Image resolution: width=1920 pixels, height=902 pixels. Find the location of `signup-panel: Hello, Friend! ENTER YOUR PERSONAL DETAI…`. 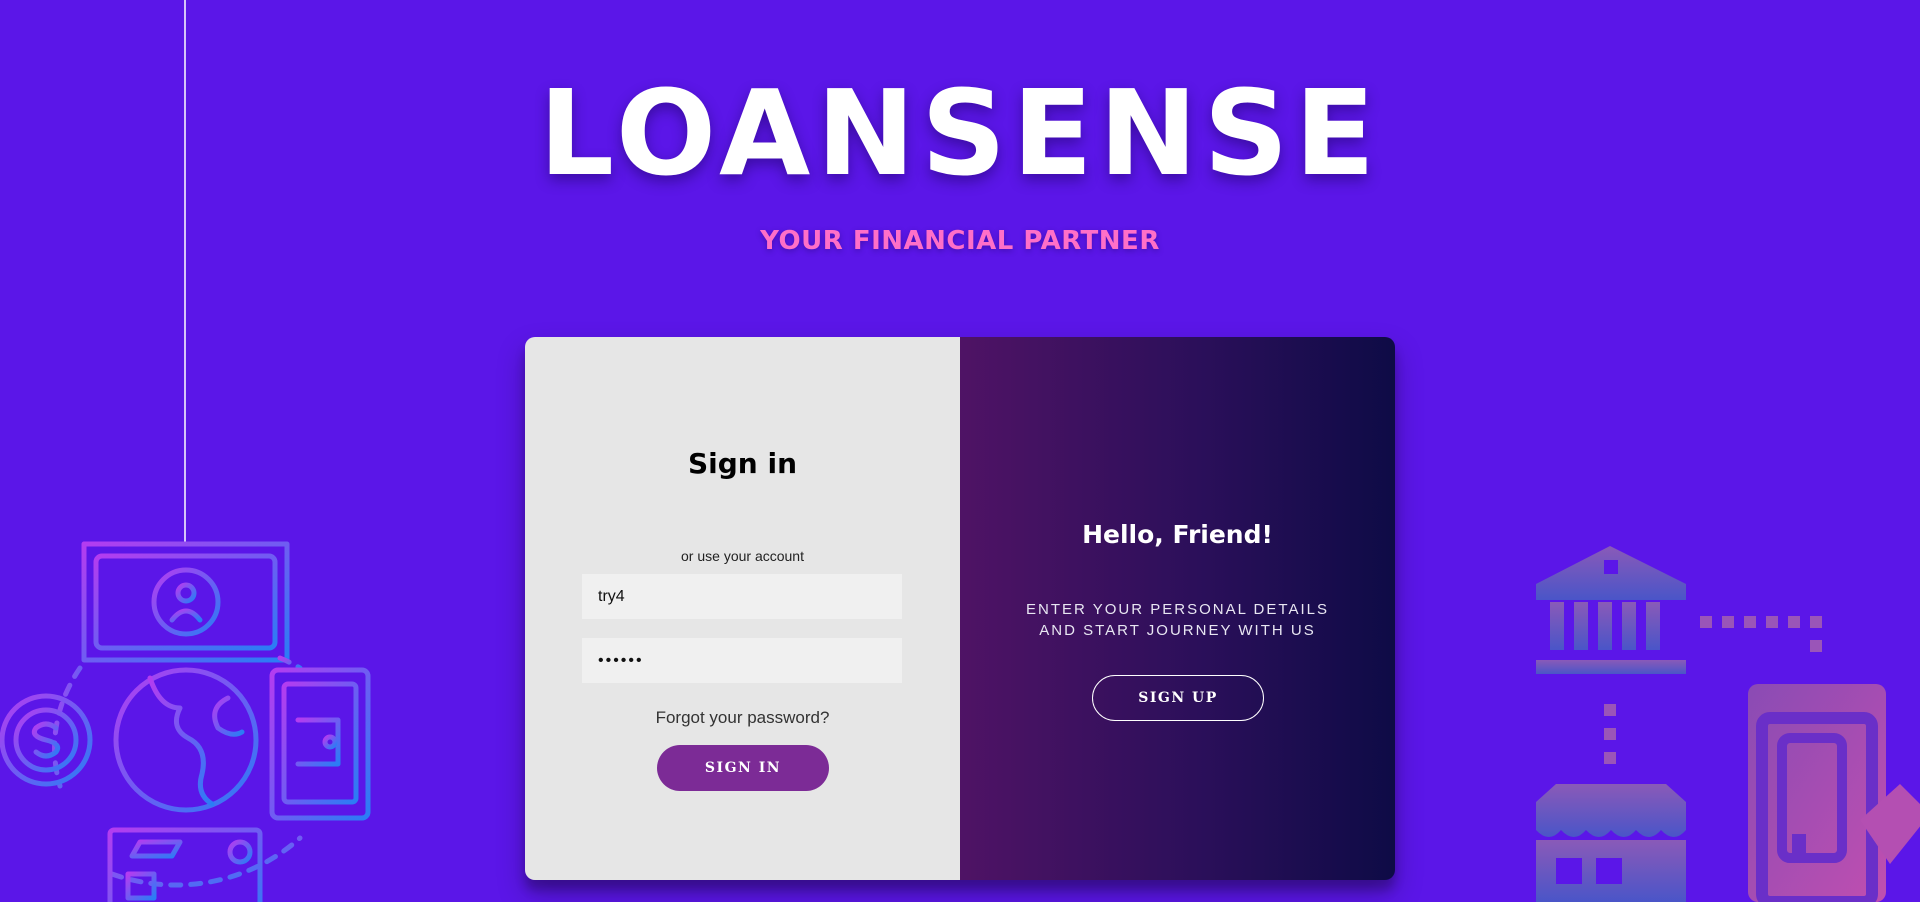

signup-panel: Hello, Friend! ENTER YOUR PERSONAL DETAI… is located at coordinates (1177, 608).